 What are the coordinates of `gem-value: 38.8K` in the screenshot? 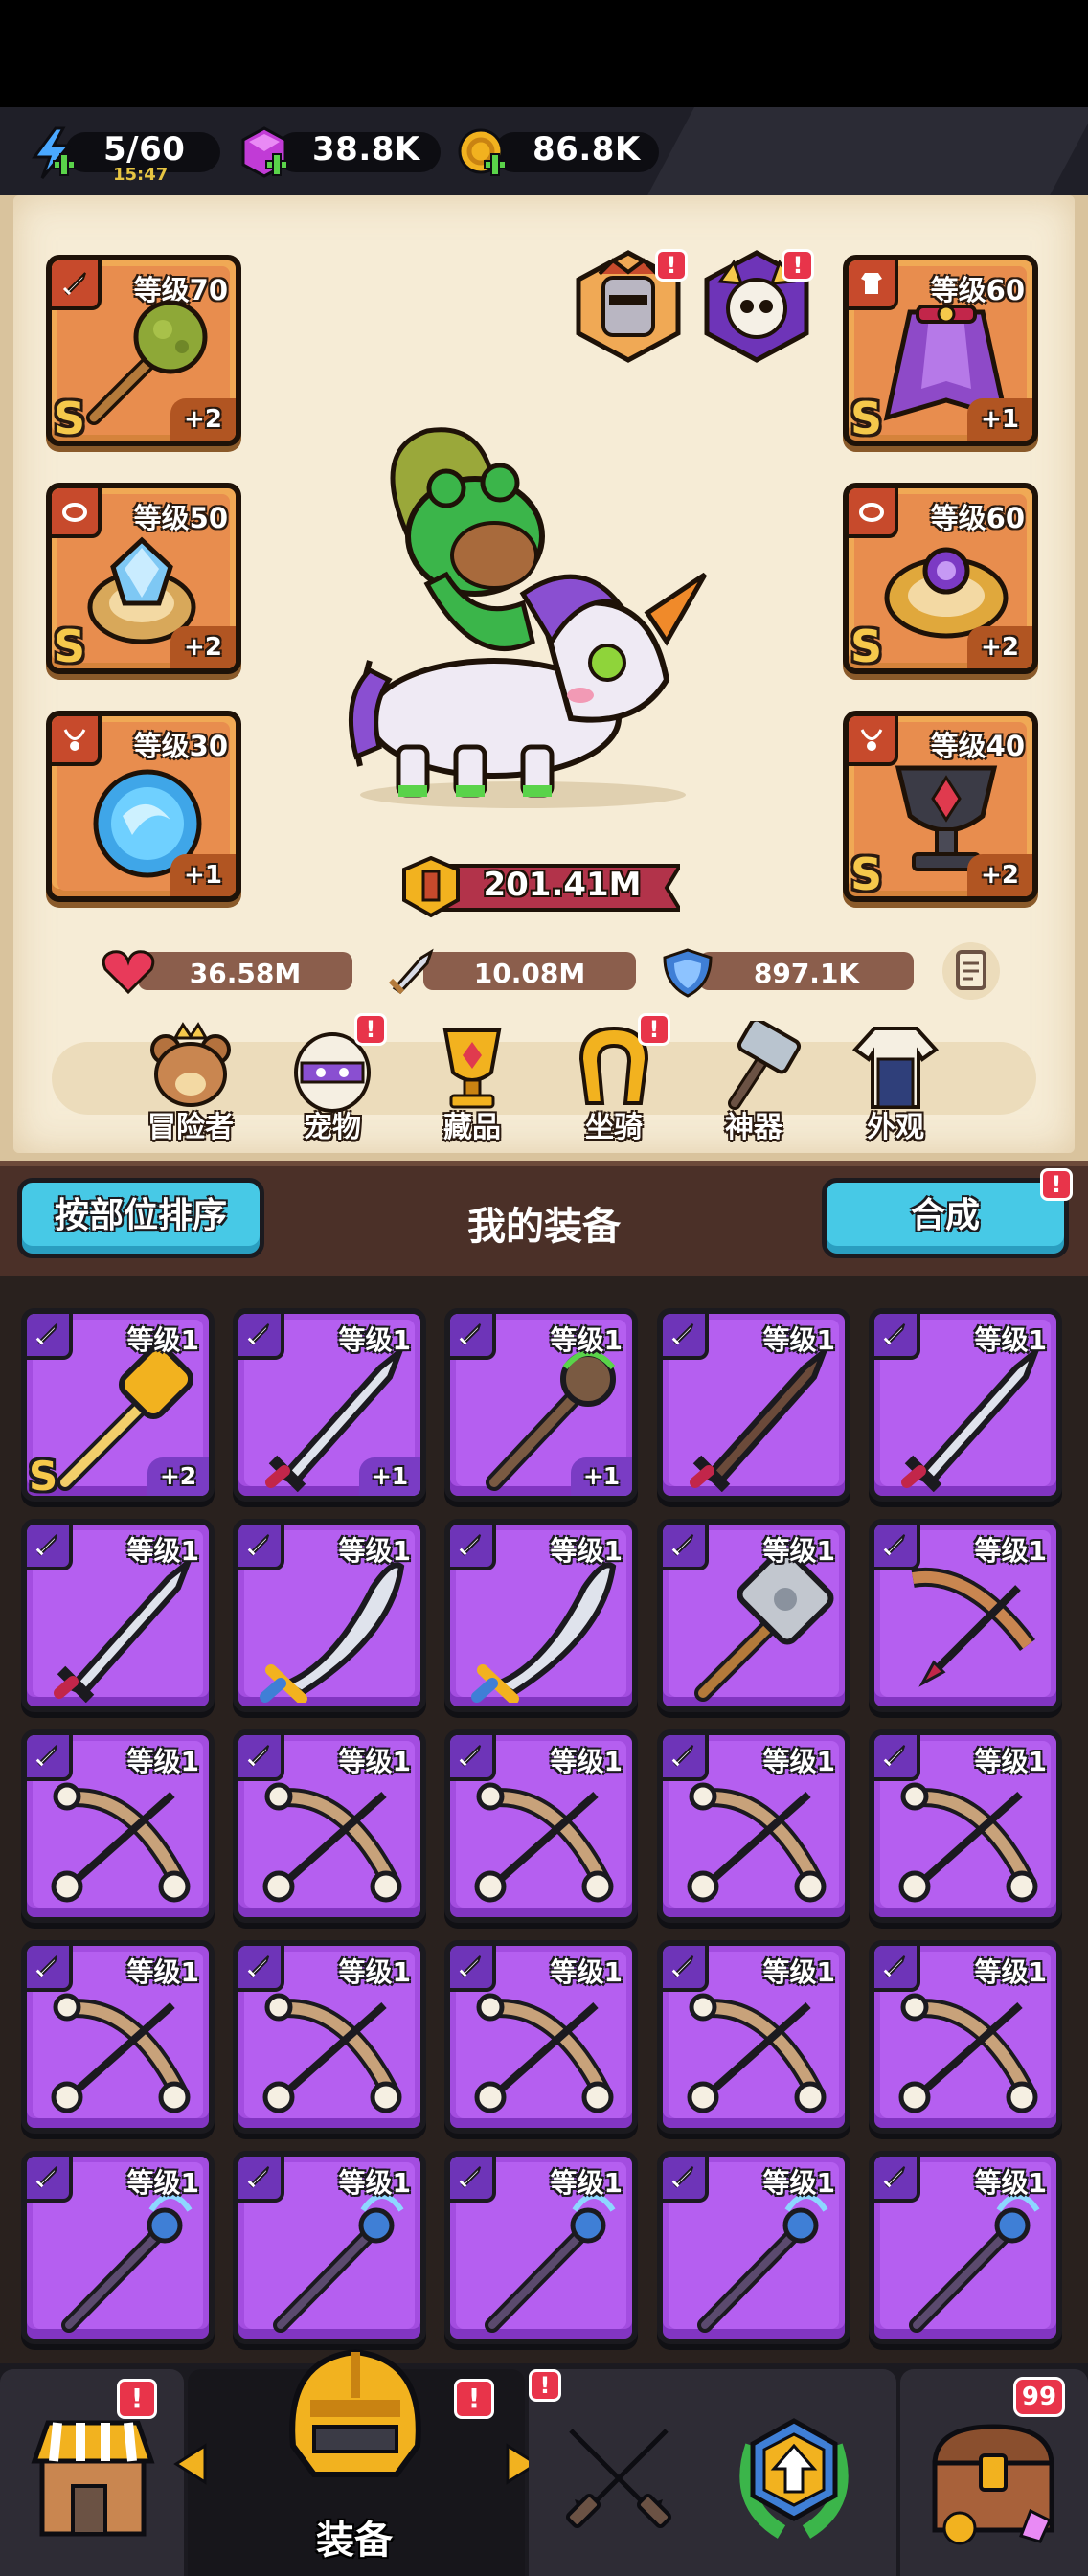 It's located at (366, 149).